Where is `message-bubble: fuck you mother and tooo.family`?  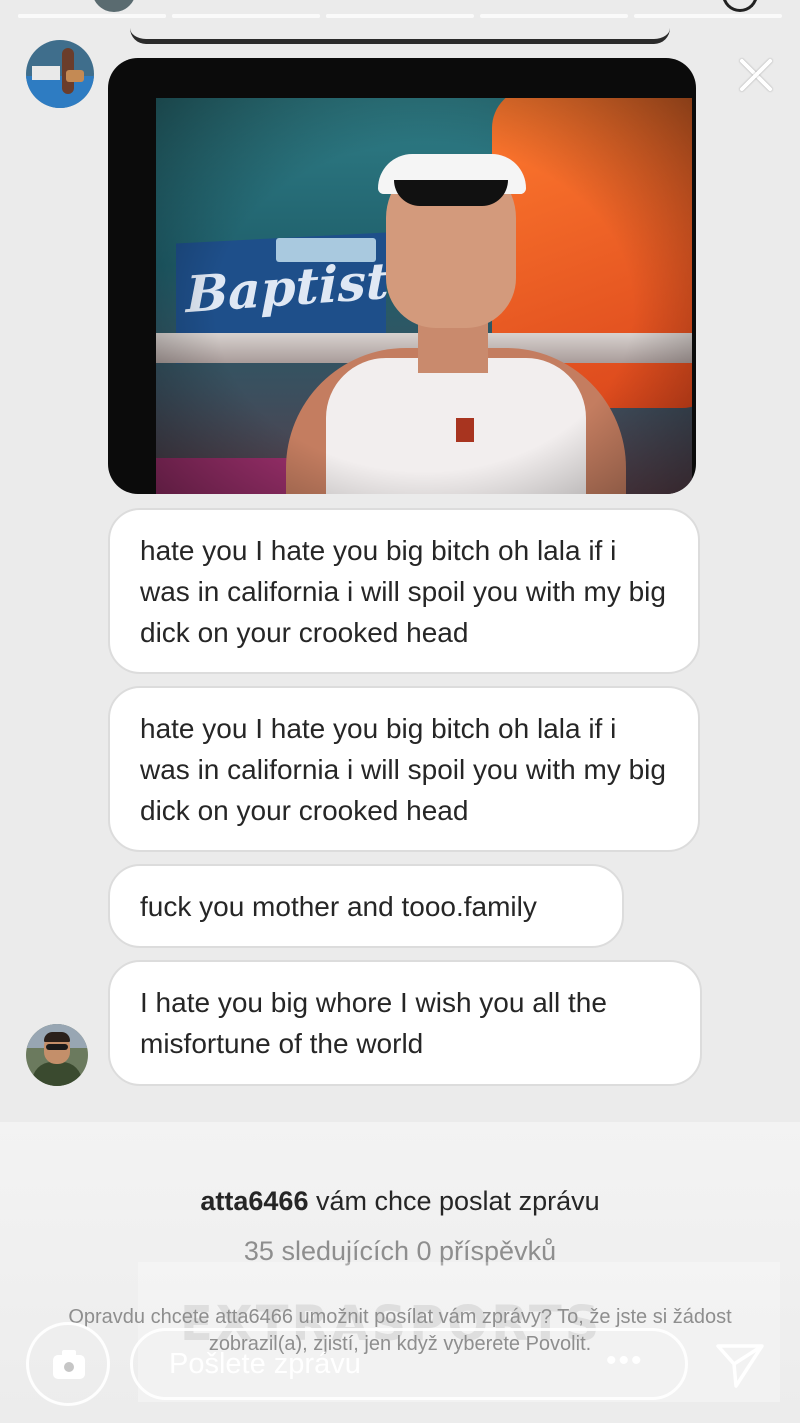
message-bubble: fuck you mother and tooo.family is located at coordinates (366, 906).